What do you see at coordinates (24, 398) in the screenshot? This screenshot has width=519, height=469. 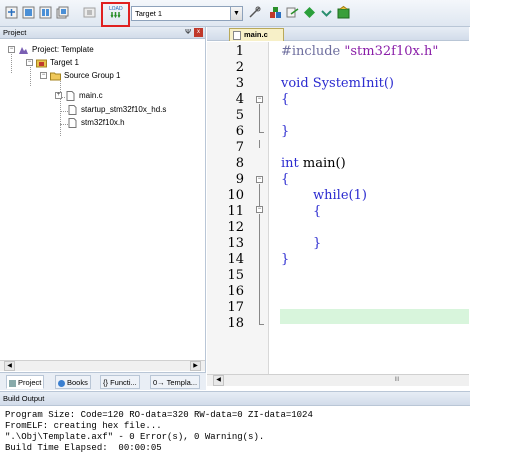 I see `build-output-title: Build Output` at bounding box center [24, 398].